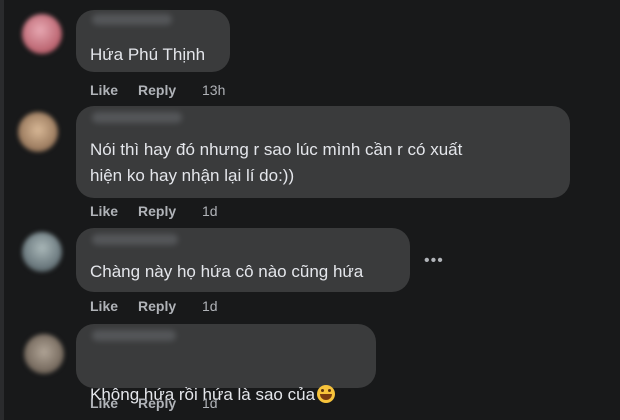 This screenshot has width=620, height=420. Describe the element at coordinates (213, 90) in the screenshot. I see `timestamp: 13h` at that location.